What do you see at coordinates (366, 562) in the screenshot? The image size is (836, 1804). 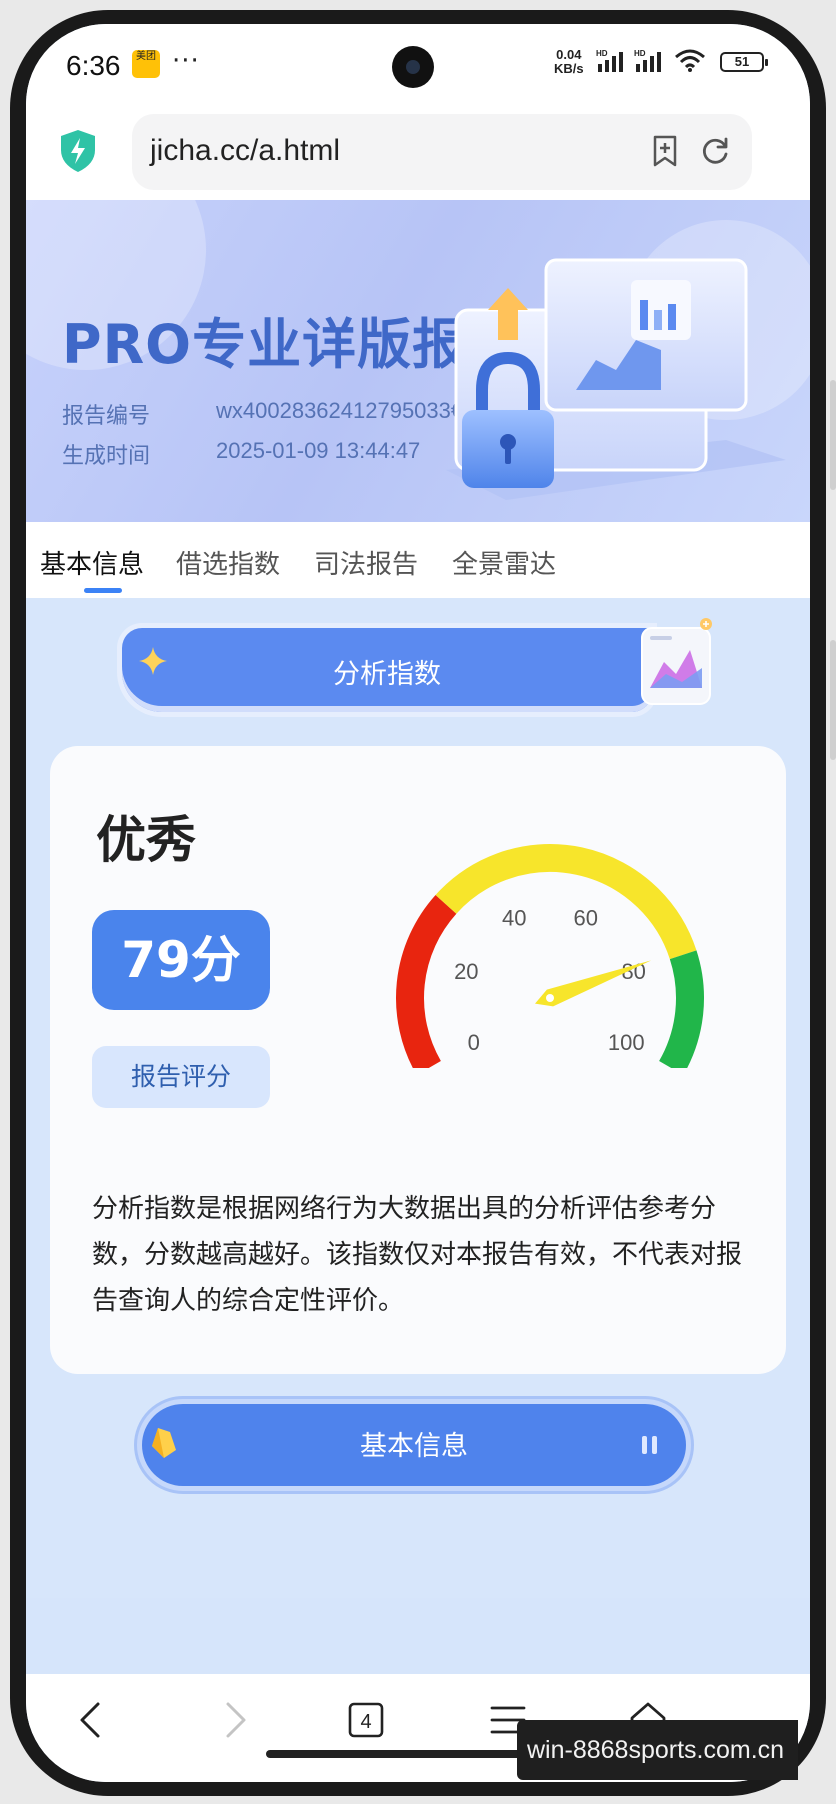 I see `tab-judicial-report: 司法报告` at bounding box center [366, 562].